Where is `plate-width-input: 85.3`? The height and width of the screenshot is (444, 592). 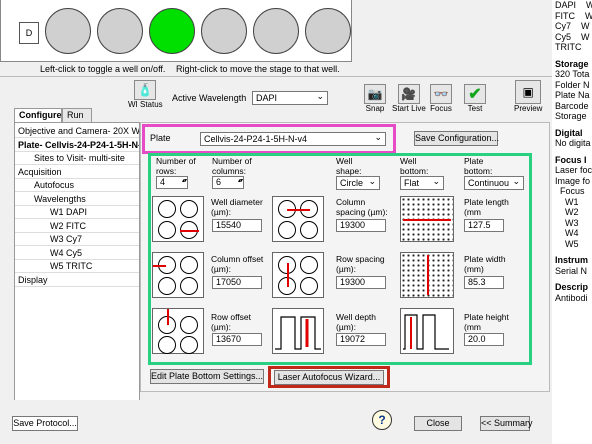
plate-width-input: 85.3 is located at coordinates (484, 282).